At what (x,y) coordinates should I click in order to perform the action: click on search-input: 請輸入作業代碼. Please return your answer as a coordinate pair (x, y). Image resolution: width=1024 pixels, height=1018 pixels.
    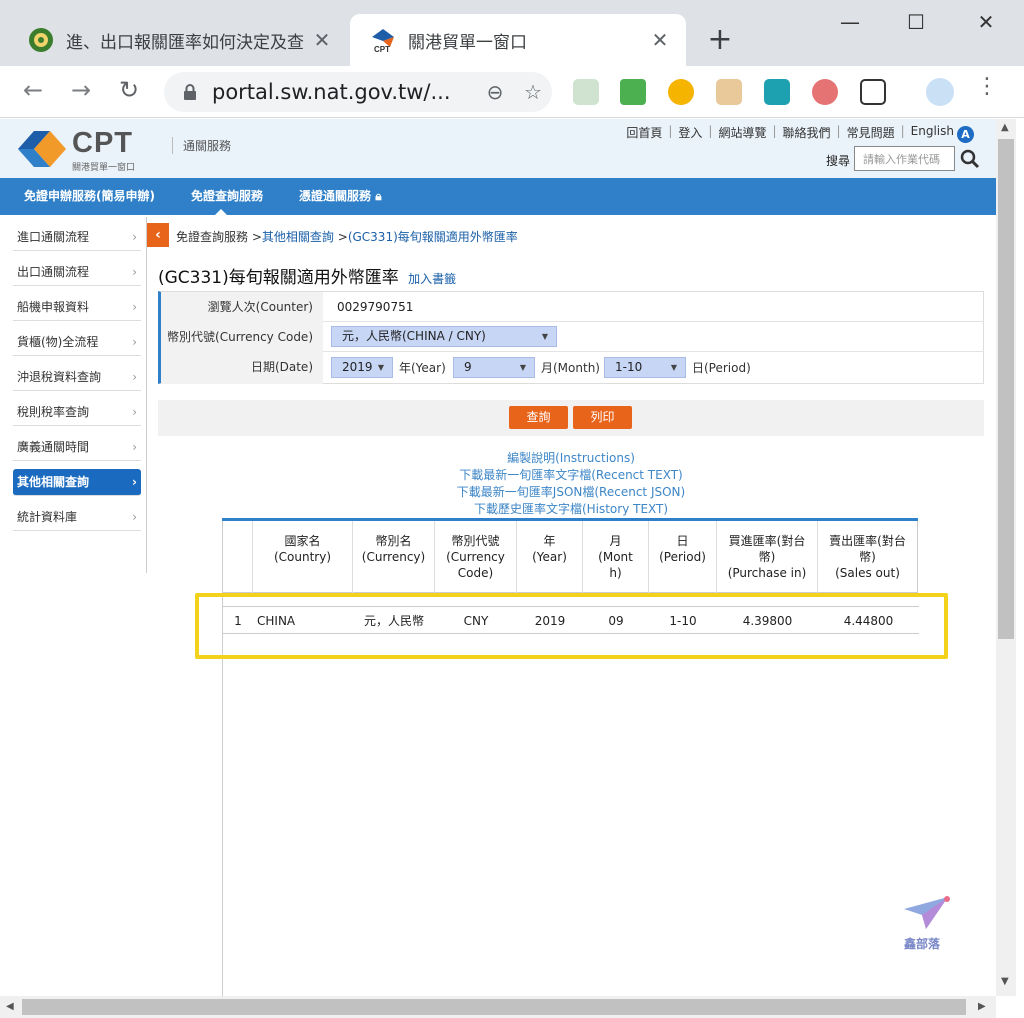
    Looking at the image, I should click on (904, 158).